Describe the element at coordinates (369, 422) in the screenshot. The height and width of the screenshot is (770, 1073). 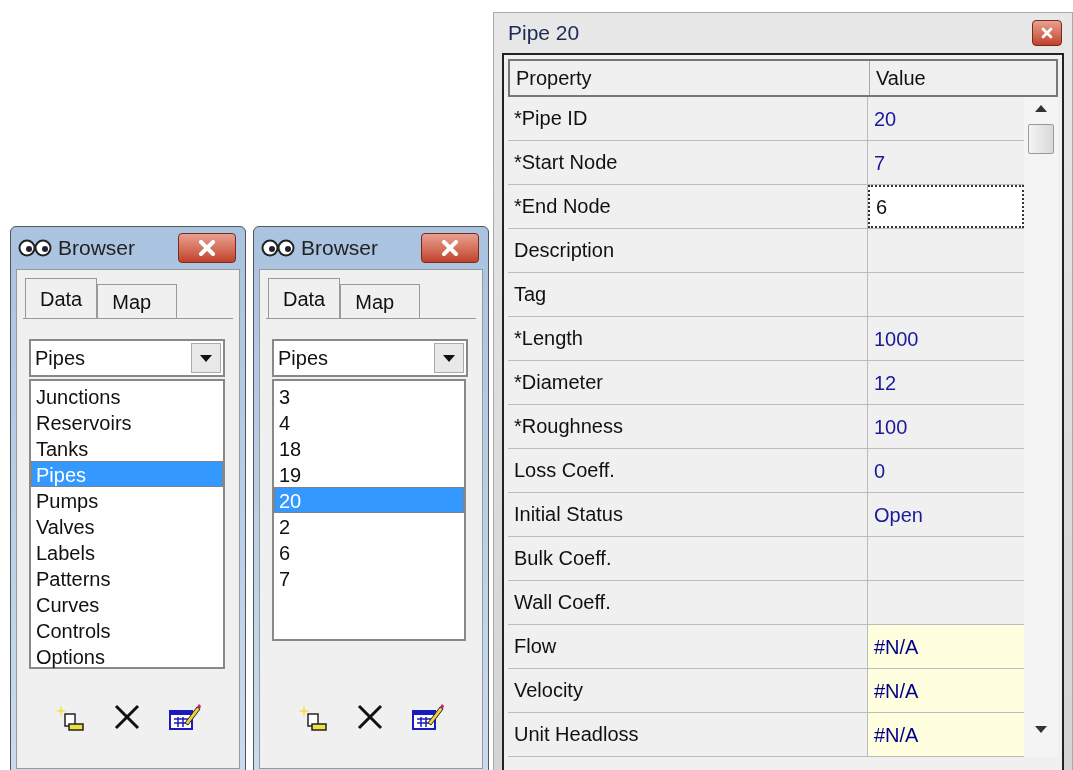
I see `list-item: 4` at that location.